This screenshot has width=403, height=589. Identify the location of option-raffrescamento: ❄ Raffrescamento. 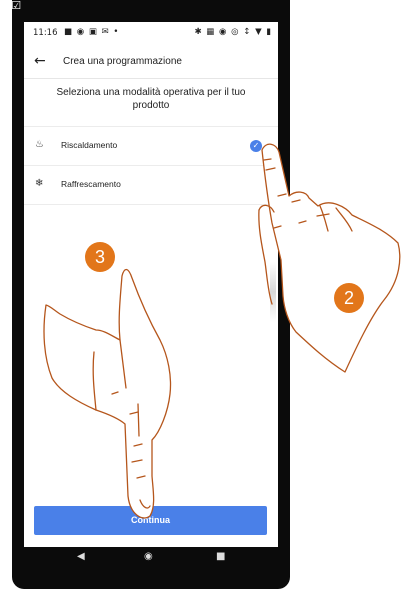
(151, 185).